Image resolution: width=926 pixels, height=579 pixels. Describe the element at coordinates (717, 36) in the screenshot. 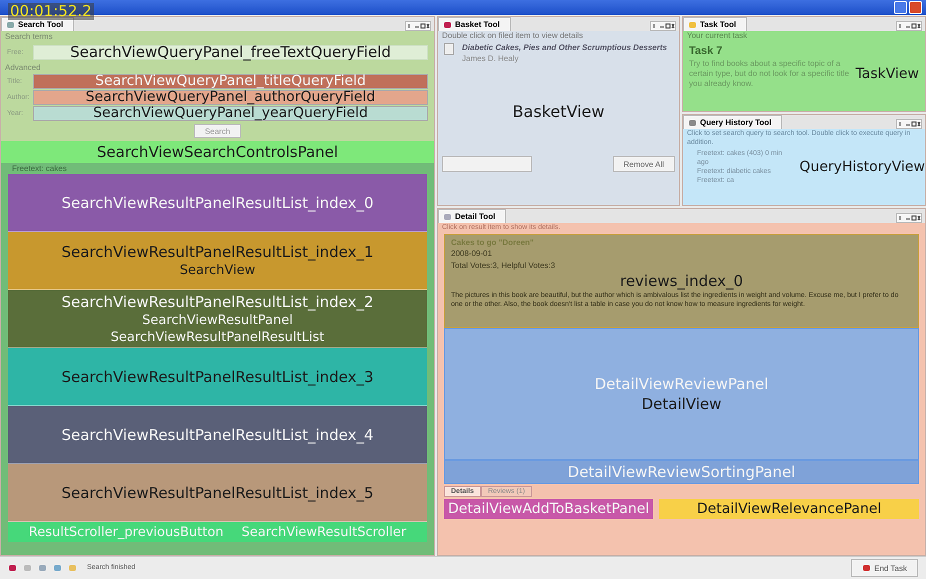

I see `task-header: Your current task` at that location.